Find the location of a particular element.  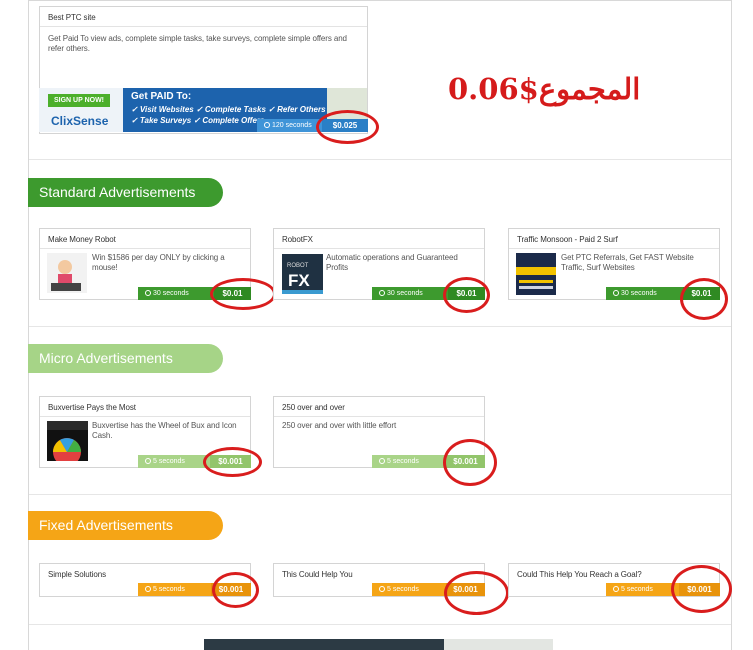

traffic-monsoon-thumbnail is located at coordinates (536, 274).